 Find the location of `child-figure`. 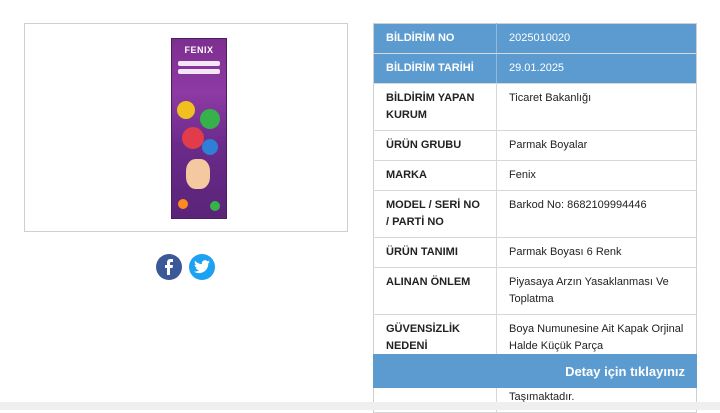

child-figure is located at coordinates (198, 174).